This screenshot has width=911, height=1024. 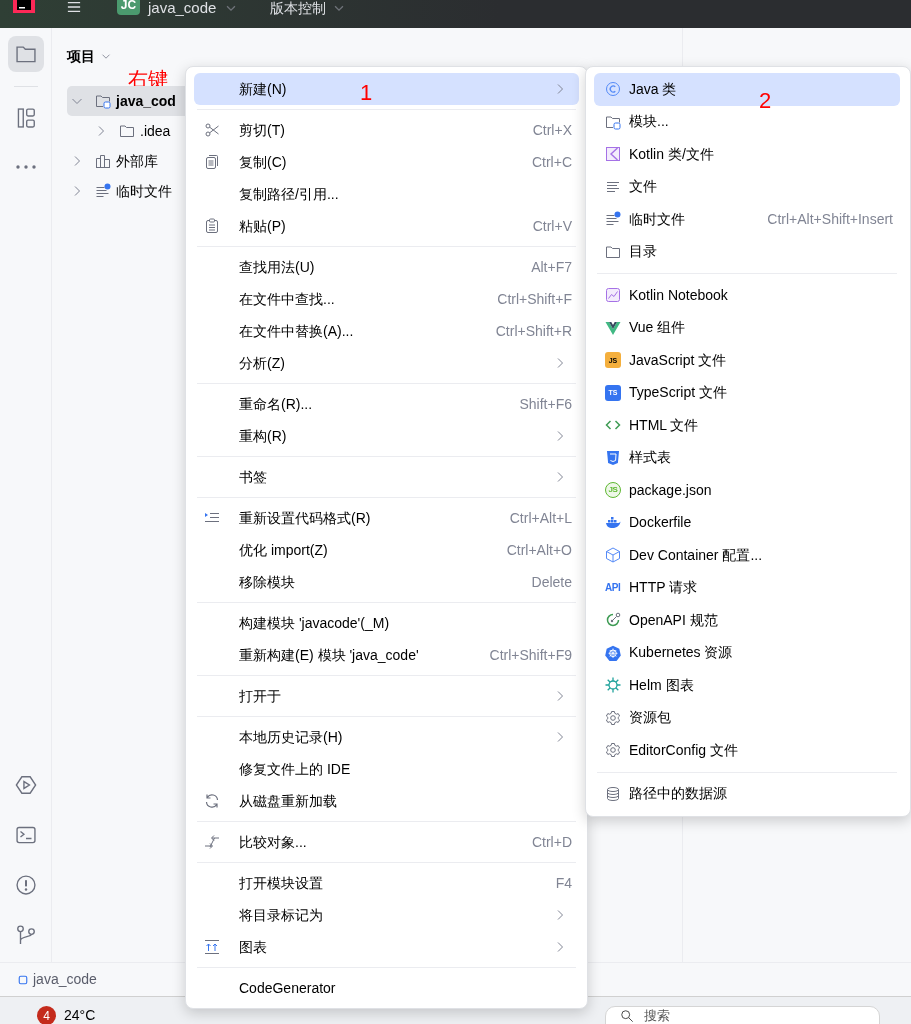 What do you see at coordinates (46, 1015) in the screenshot?
I see `notification-badge: 4` at bounding box center [46, 1015].